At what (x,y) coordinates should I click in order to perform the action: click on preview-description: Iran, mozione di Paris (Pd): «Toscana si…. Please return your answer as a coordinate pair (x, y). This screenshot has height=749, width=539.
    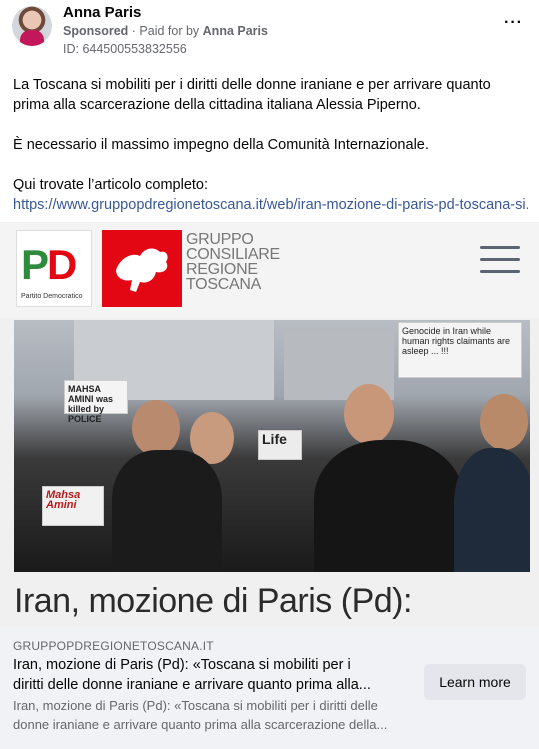
    Looking at the image, I should click on (200, 715).